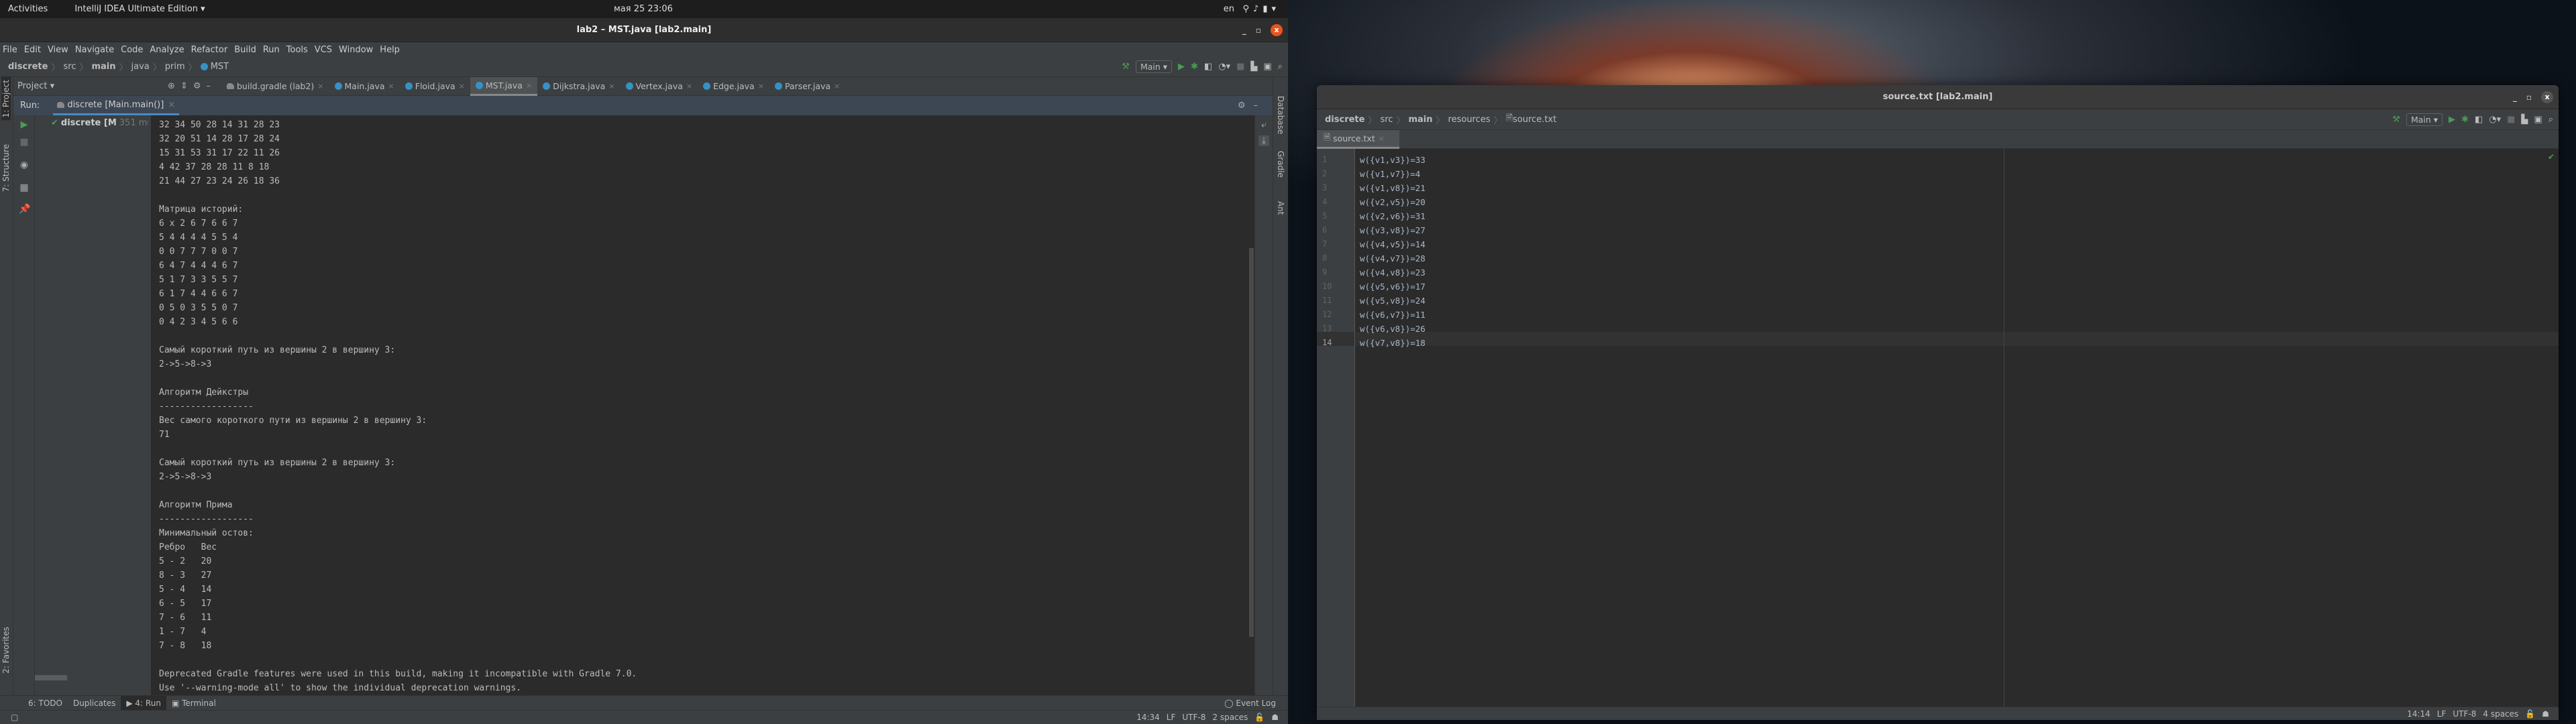 The width and height of the screenshot is (2576, 724). I want to click on tree-item-discrete: ✔ discrete [M 351 ms, so click(99, 123).